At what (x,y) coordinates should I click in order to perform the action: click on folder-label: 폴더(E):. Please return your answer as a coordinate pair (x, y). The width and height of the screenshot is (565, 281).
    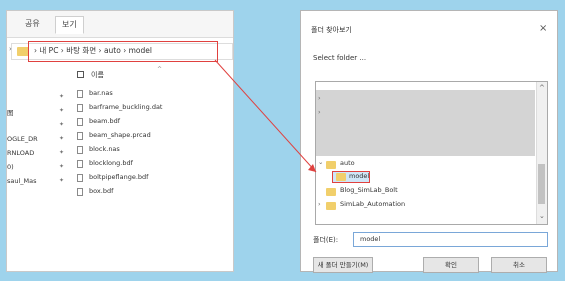
    Looking at the image, I should click on (326, 240).